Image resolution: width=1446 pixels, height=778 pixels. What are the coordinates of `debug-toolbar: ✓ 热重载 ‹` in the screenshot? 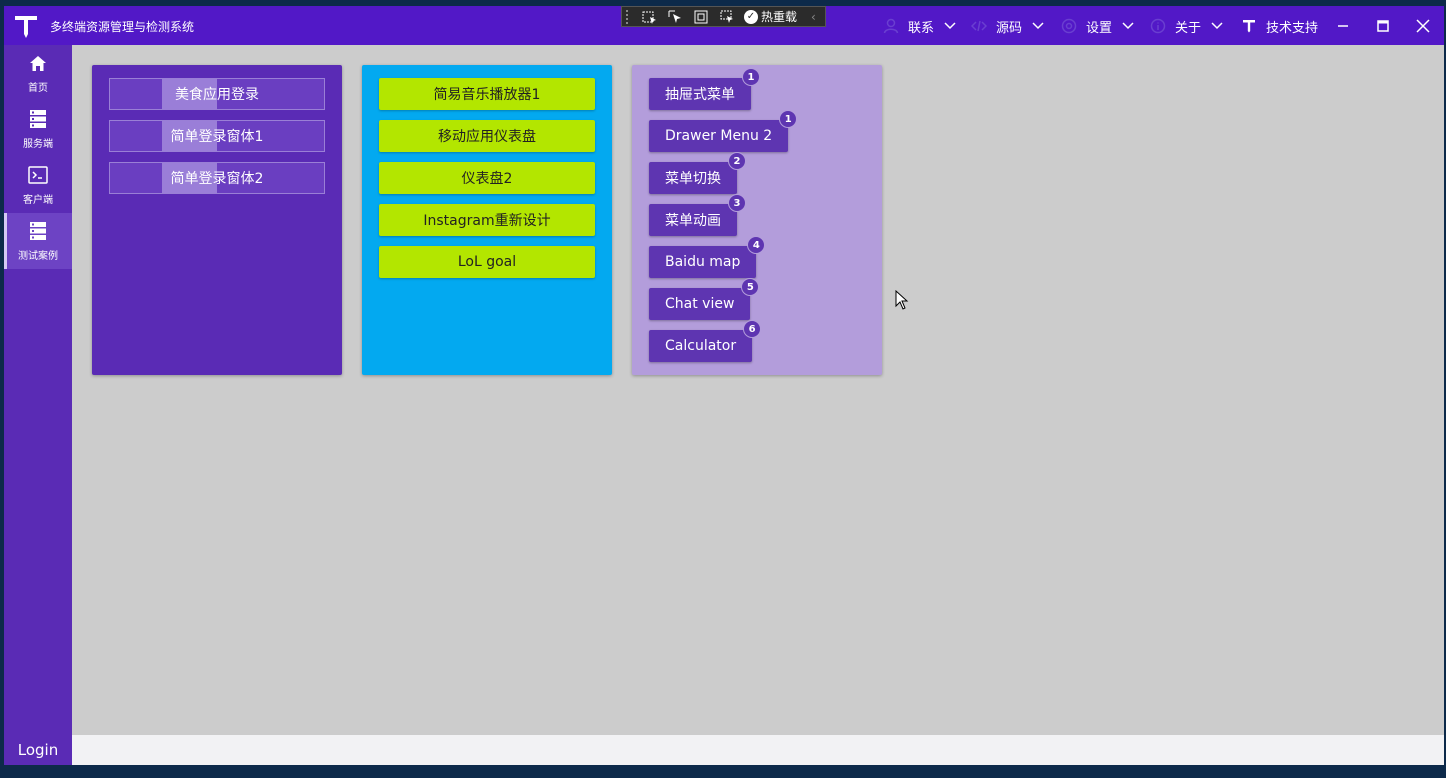 It's located at (723, 16).